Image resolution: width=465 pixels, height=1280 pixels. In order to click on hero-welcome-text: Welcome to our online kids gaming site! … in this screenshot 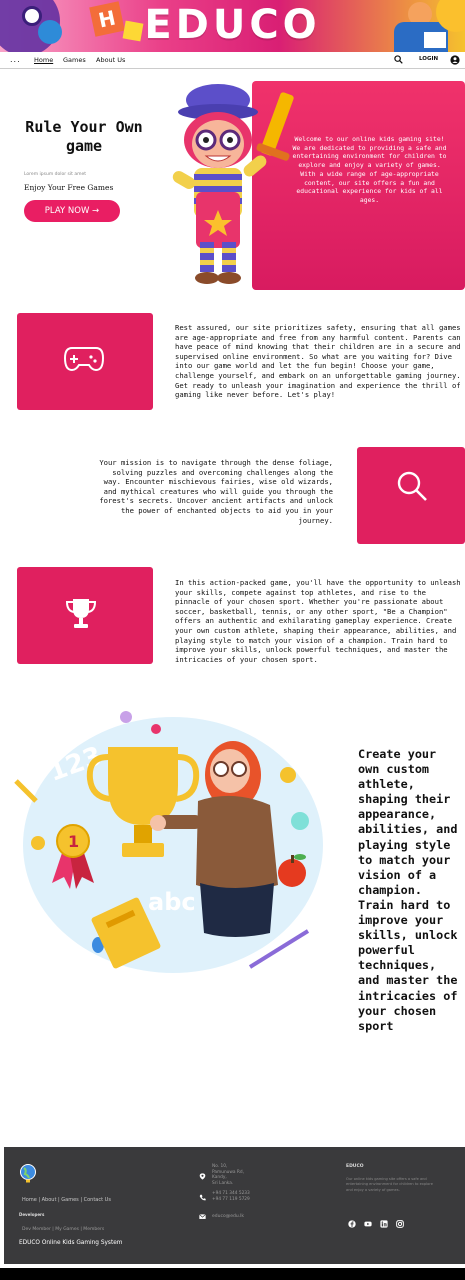, I will do `click(369, 169)`.